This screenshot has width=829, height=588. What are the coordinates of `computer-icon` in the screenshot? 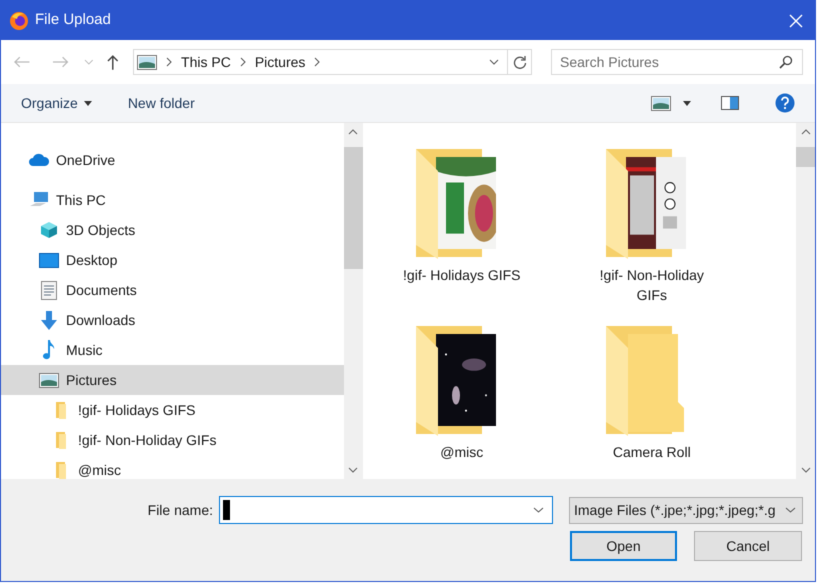 It's located at (39, 200).